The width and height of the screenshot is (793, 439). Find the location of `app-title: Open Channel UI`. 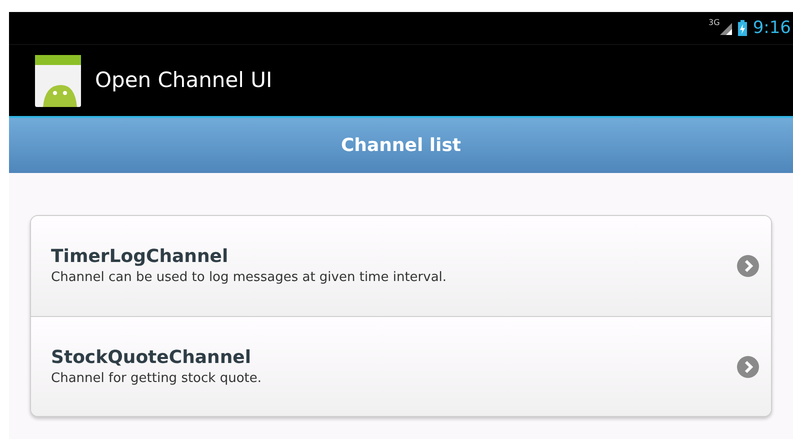

app-title: Open Channel UI is located at coordinates (183, 80).